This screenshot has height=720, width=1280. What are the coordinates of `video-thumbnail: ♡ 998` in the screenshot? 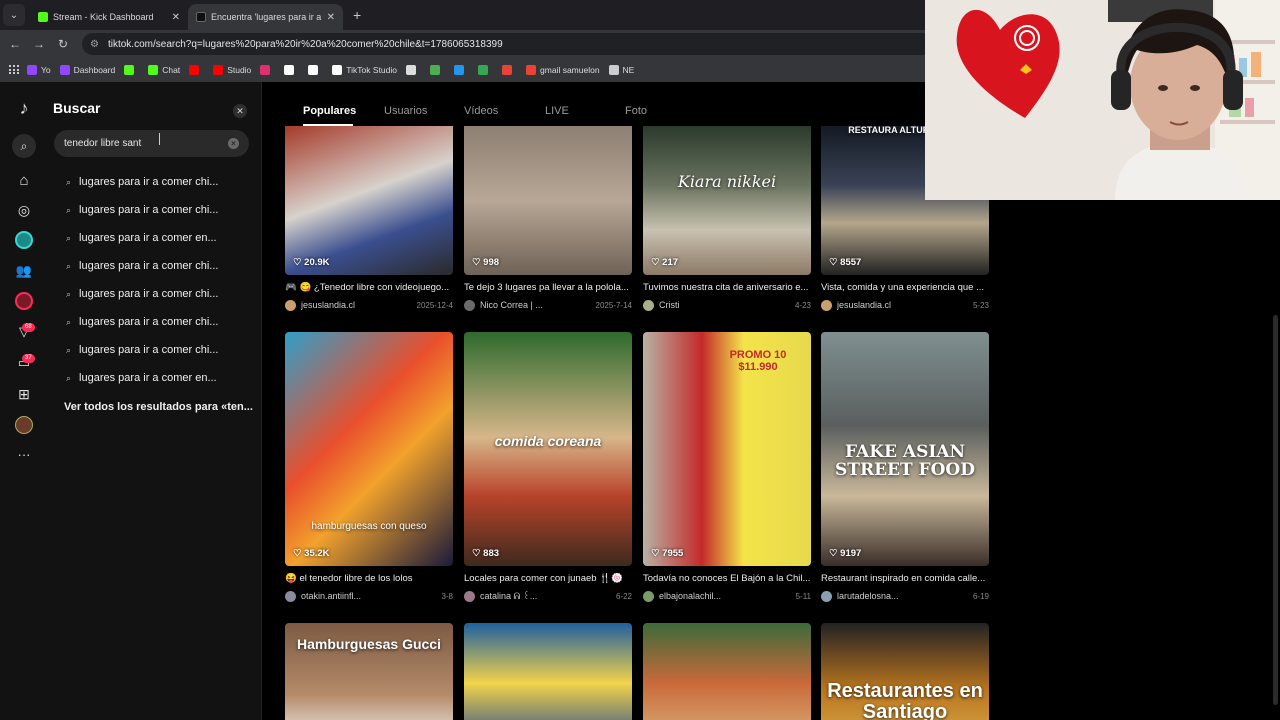 It's located at (548, 200).